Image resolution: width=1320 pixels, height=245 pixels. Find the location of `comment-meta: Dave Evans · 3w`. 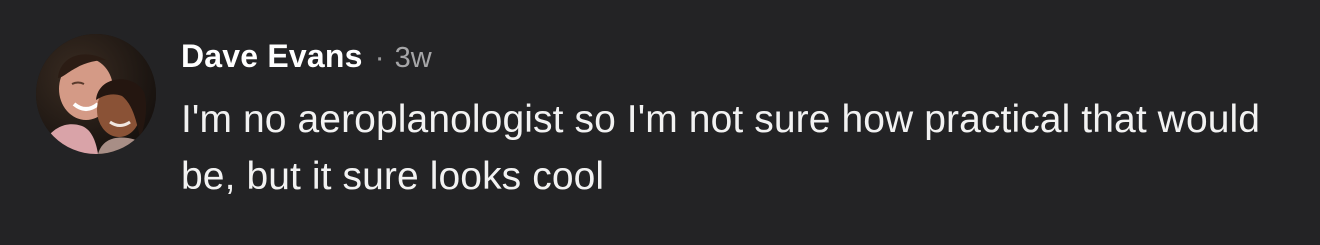

comment-meta: Dave Evans · 3w is located at coordinates (306, 58).